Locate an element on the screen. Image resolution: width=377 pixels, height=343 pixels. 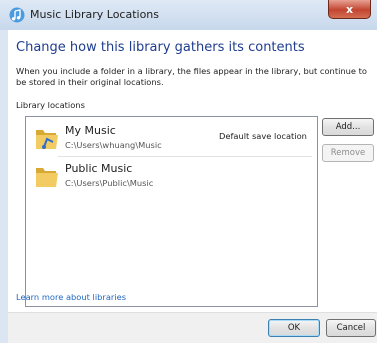
row-divider is located at coordinates (185, 156).